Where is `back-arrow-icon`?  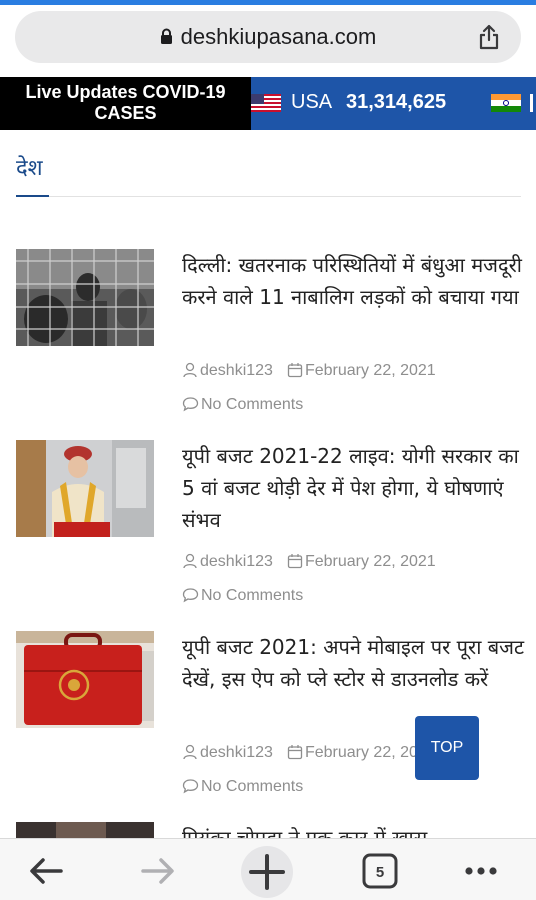 back-arrow-icon is located at coordinates (47, 871).